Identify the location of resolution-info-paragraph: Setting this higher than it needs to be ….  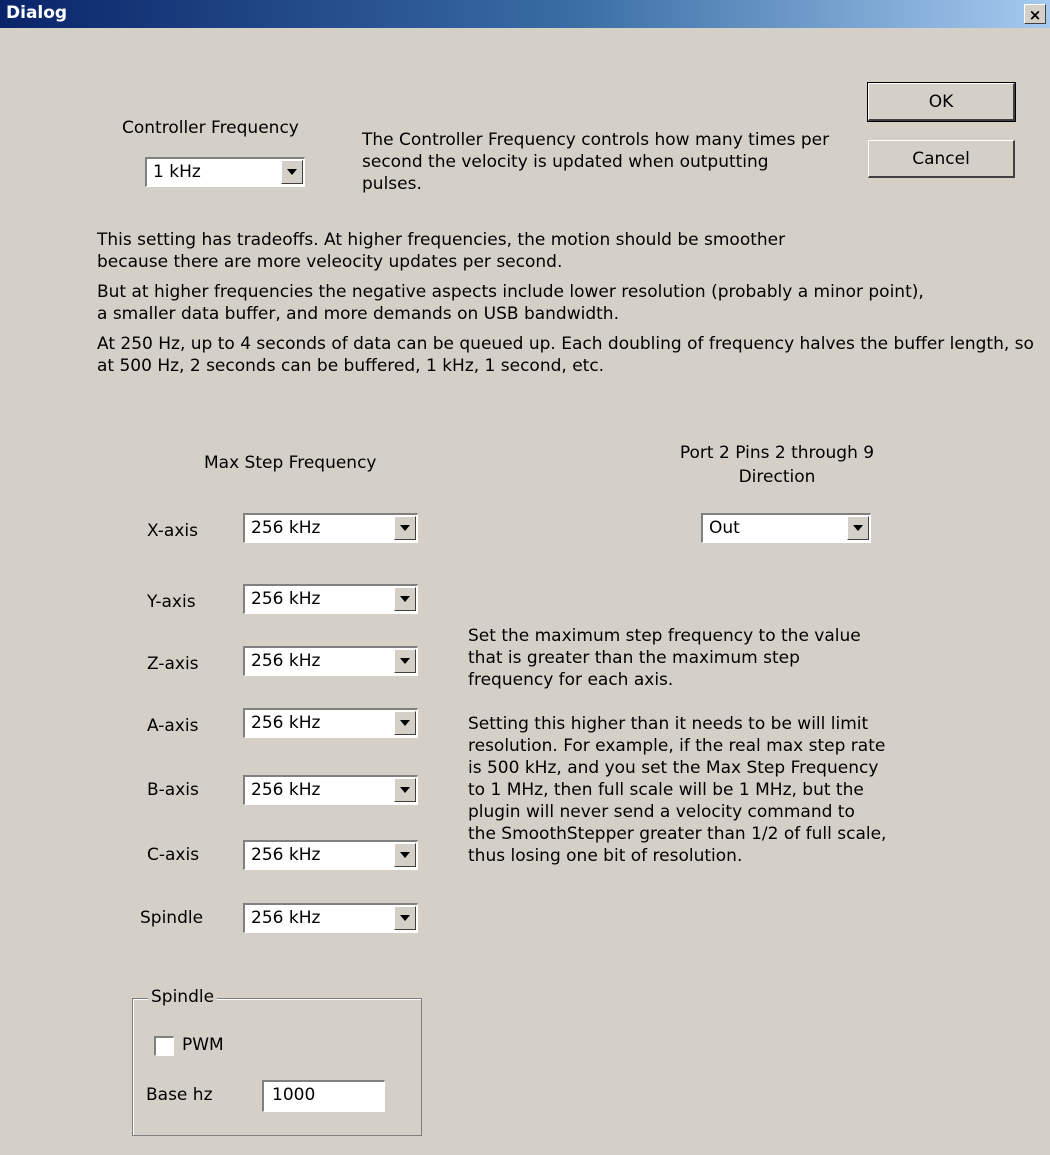
(677, 790).